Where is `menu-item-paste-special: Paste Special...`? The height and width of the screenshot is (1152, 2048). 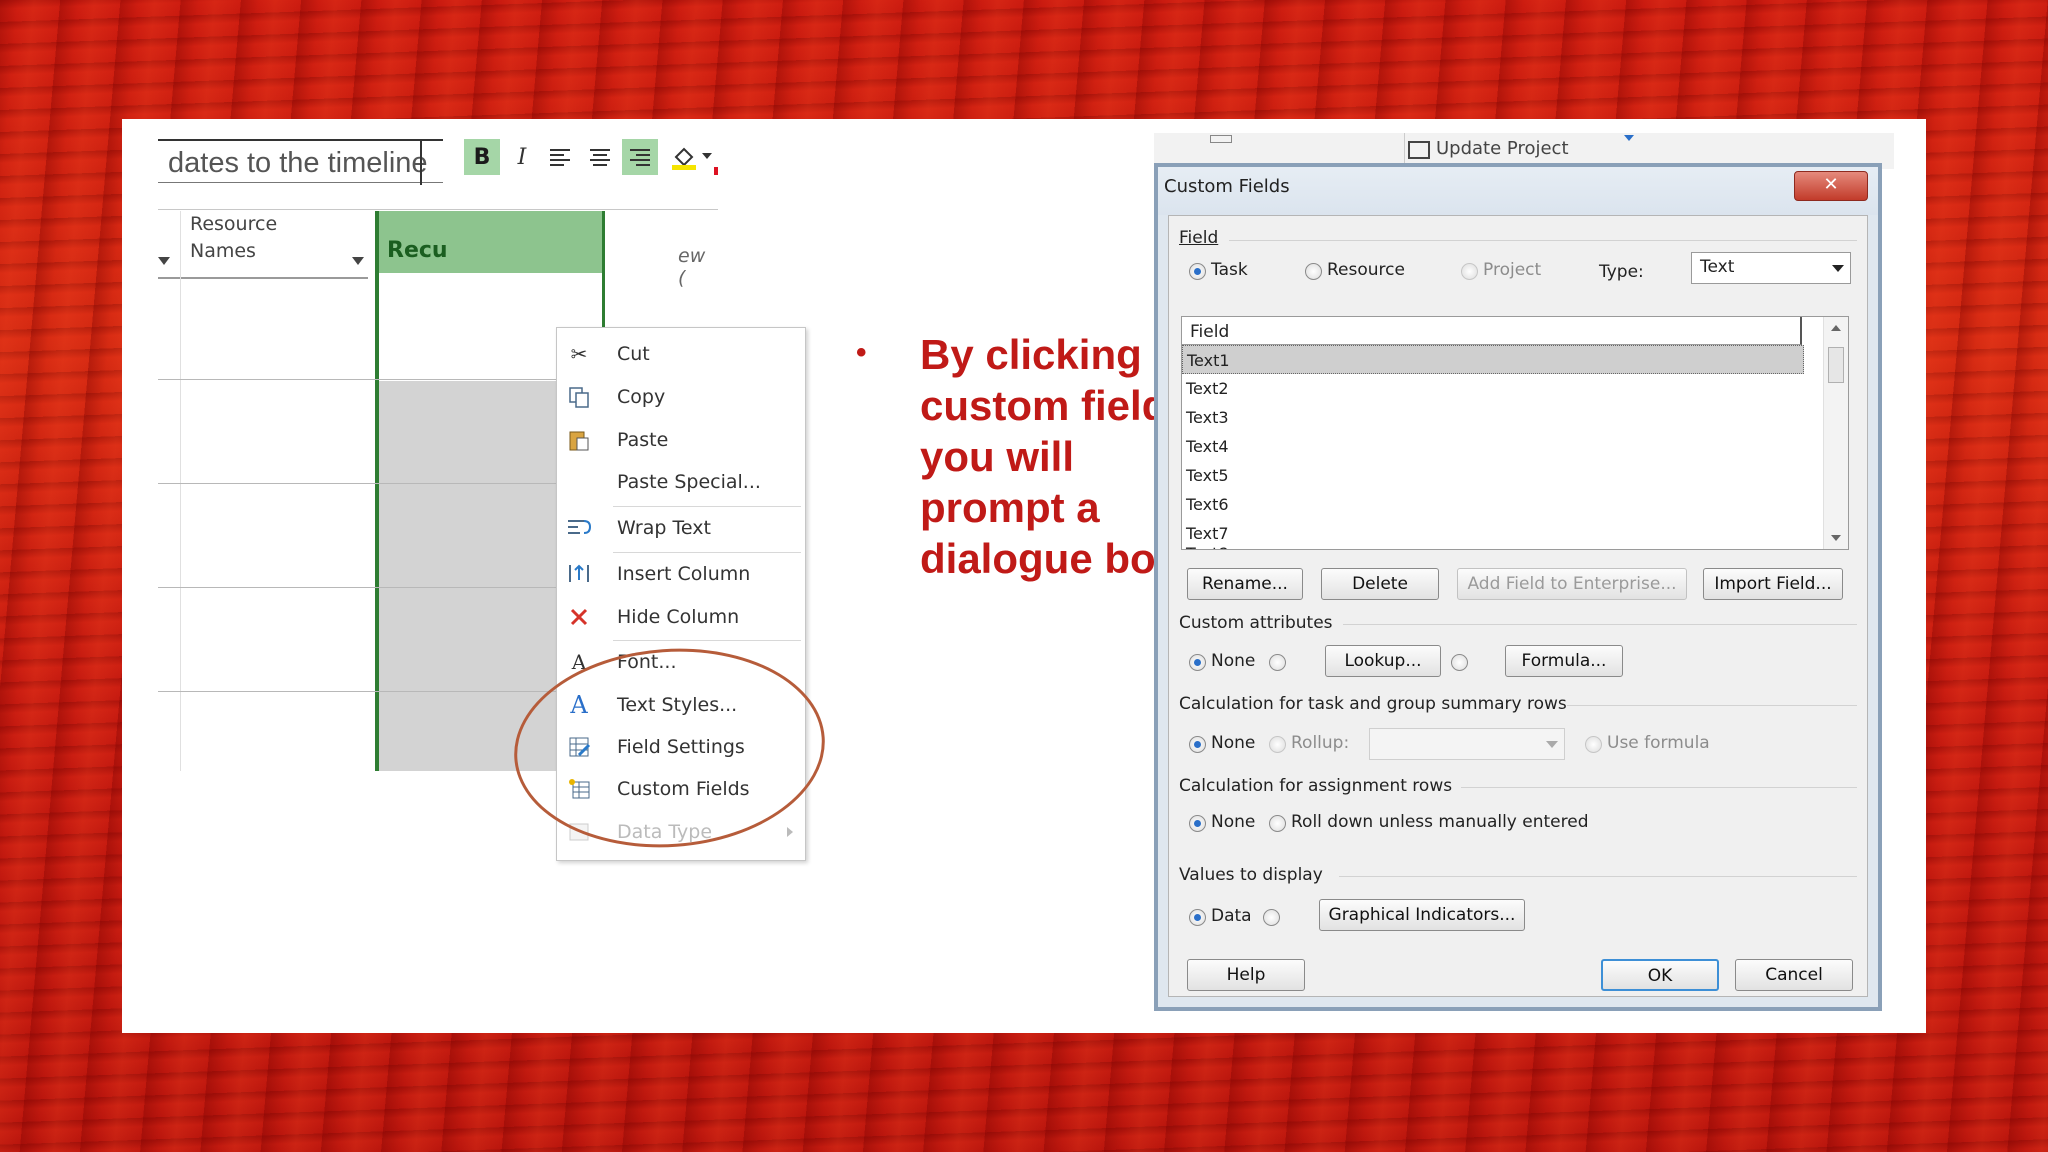
menu-item-paste-special: Paste Special... is located at coordinates (681, 482).